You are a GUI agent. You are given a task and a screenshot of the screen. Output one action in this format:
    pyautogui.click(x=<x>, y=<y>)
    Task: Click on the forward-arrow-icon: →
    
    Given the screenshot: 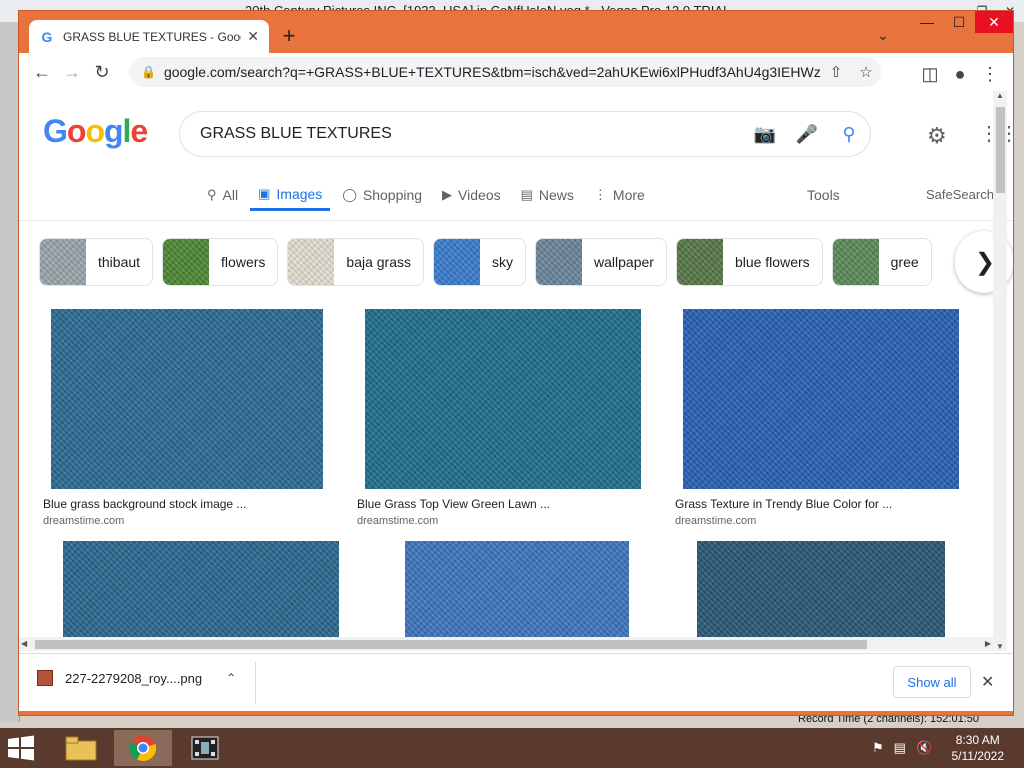 What is the action you would take?
    pyautogui.click(x=72, y=72)
    